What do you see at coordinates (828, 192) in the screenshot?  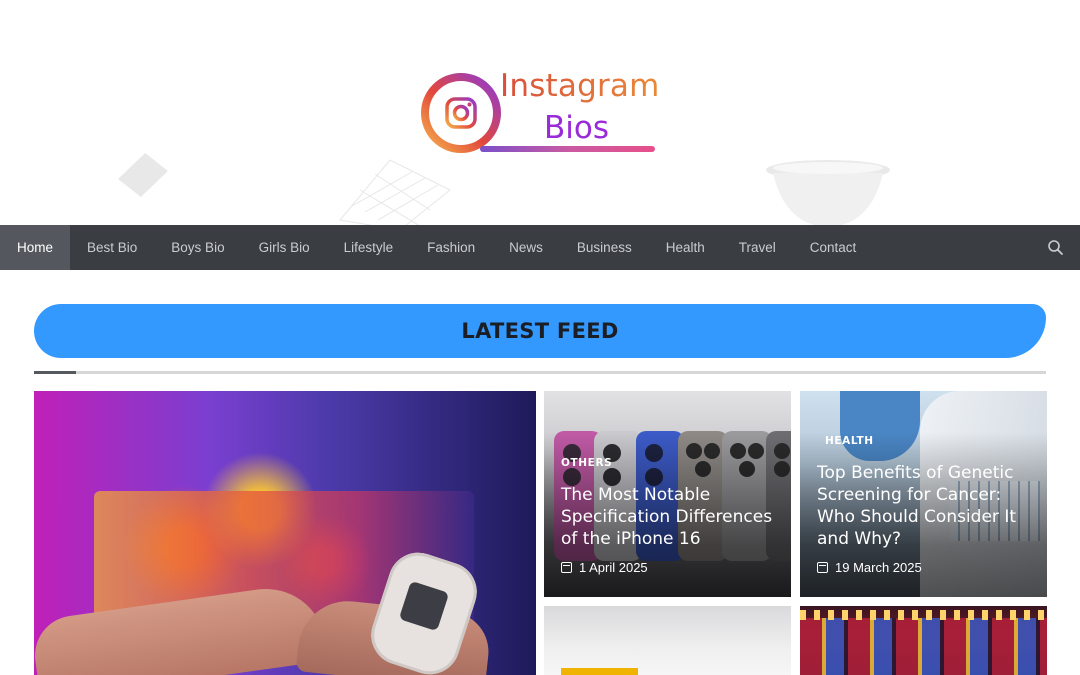 I see `decorative-bowl` at bounding box center [828, 192].